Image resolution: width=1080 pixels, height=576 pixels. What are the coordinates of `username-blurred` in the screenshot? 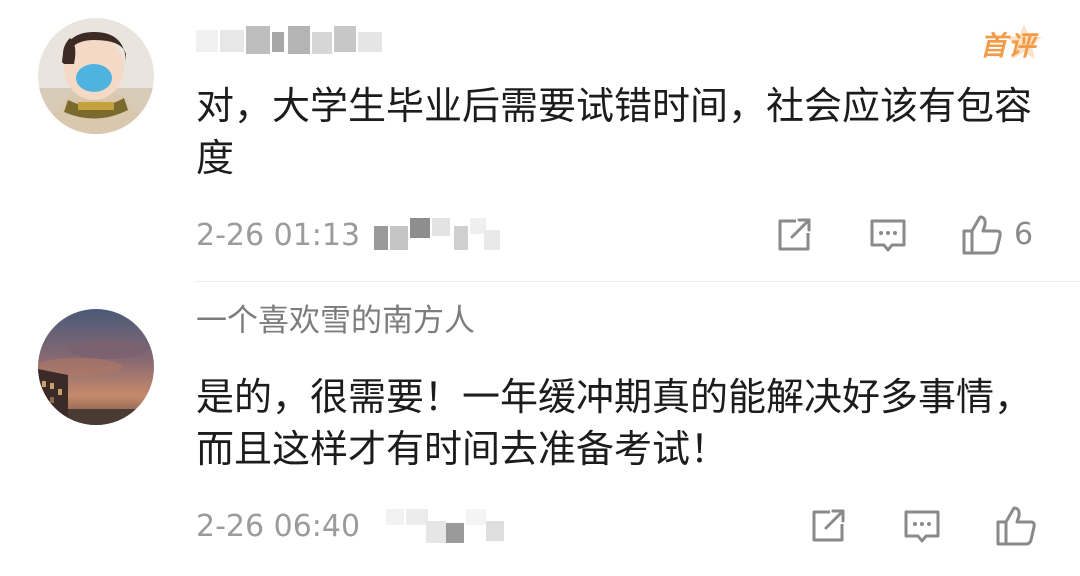 It's located at (301, 42).